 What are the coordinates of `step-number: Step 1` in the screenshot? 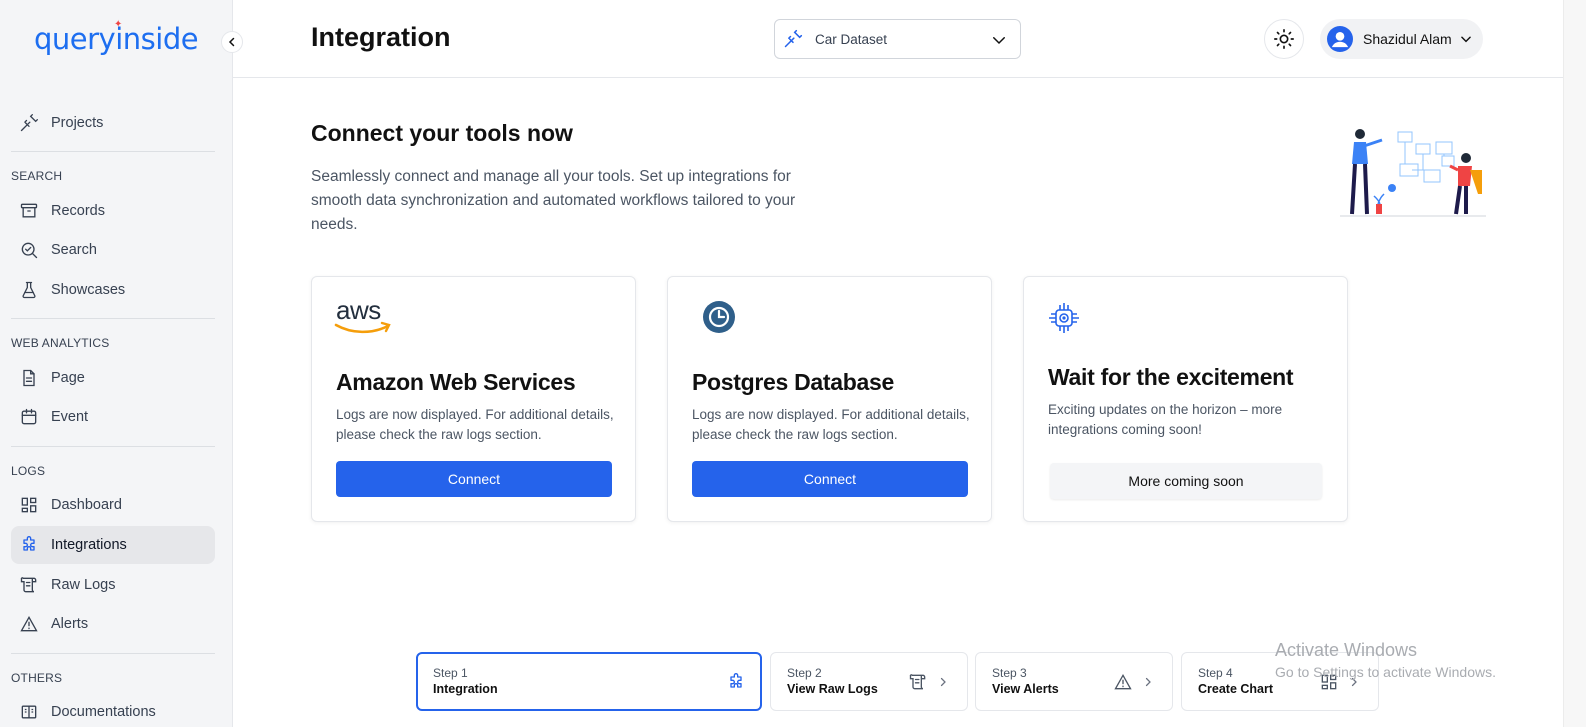 It's located at (450, 673).